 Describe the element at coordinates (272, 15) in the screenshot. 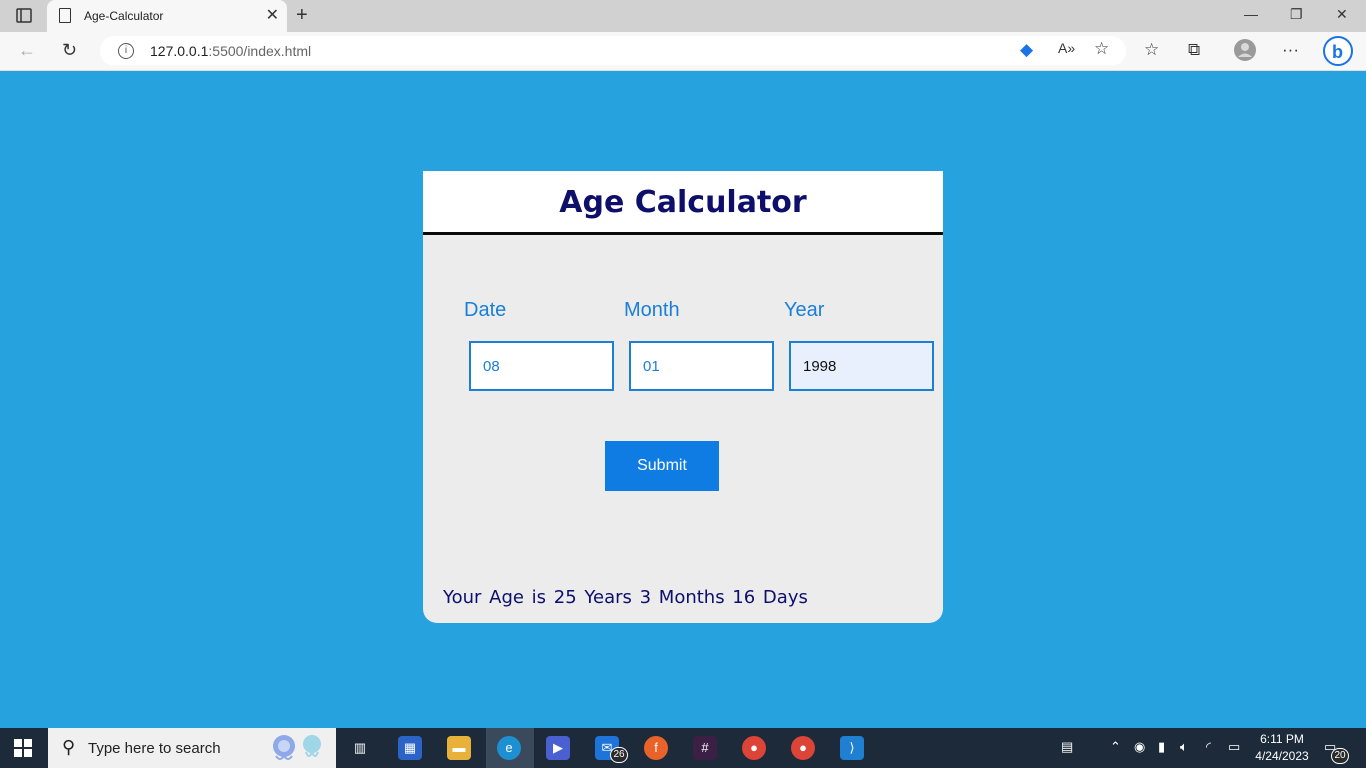

I see `close-tab-icon: ✕` at that location.